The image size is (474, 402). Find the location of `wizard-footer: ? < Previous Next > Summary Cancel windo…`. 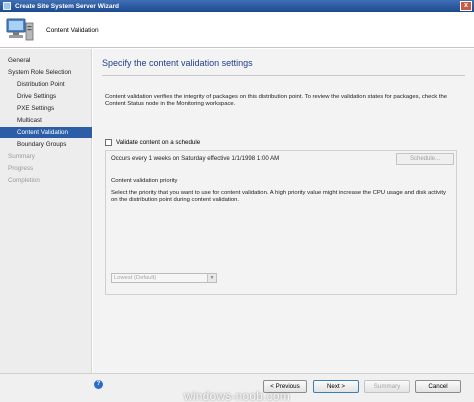

wizard-footer: ? < Previous Next > Summary Cancel windo… is located at coordinates (237, 387).